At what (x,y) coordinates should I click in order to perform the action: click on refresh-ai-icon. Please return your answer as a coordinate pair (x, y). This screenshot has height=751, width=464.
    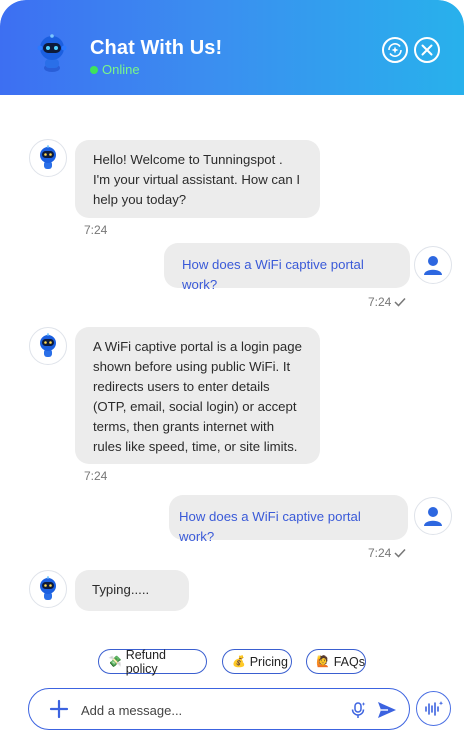
    Looking at the image, I should click on (395, 50).